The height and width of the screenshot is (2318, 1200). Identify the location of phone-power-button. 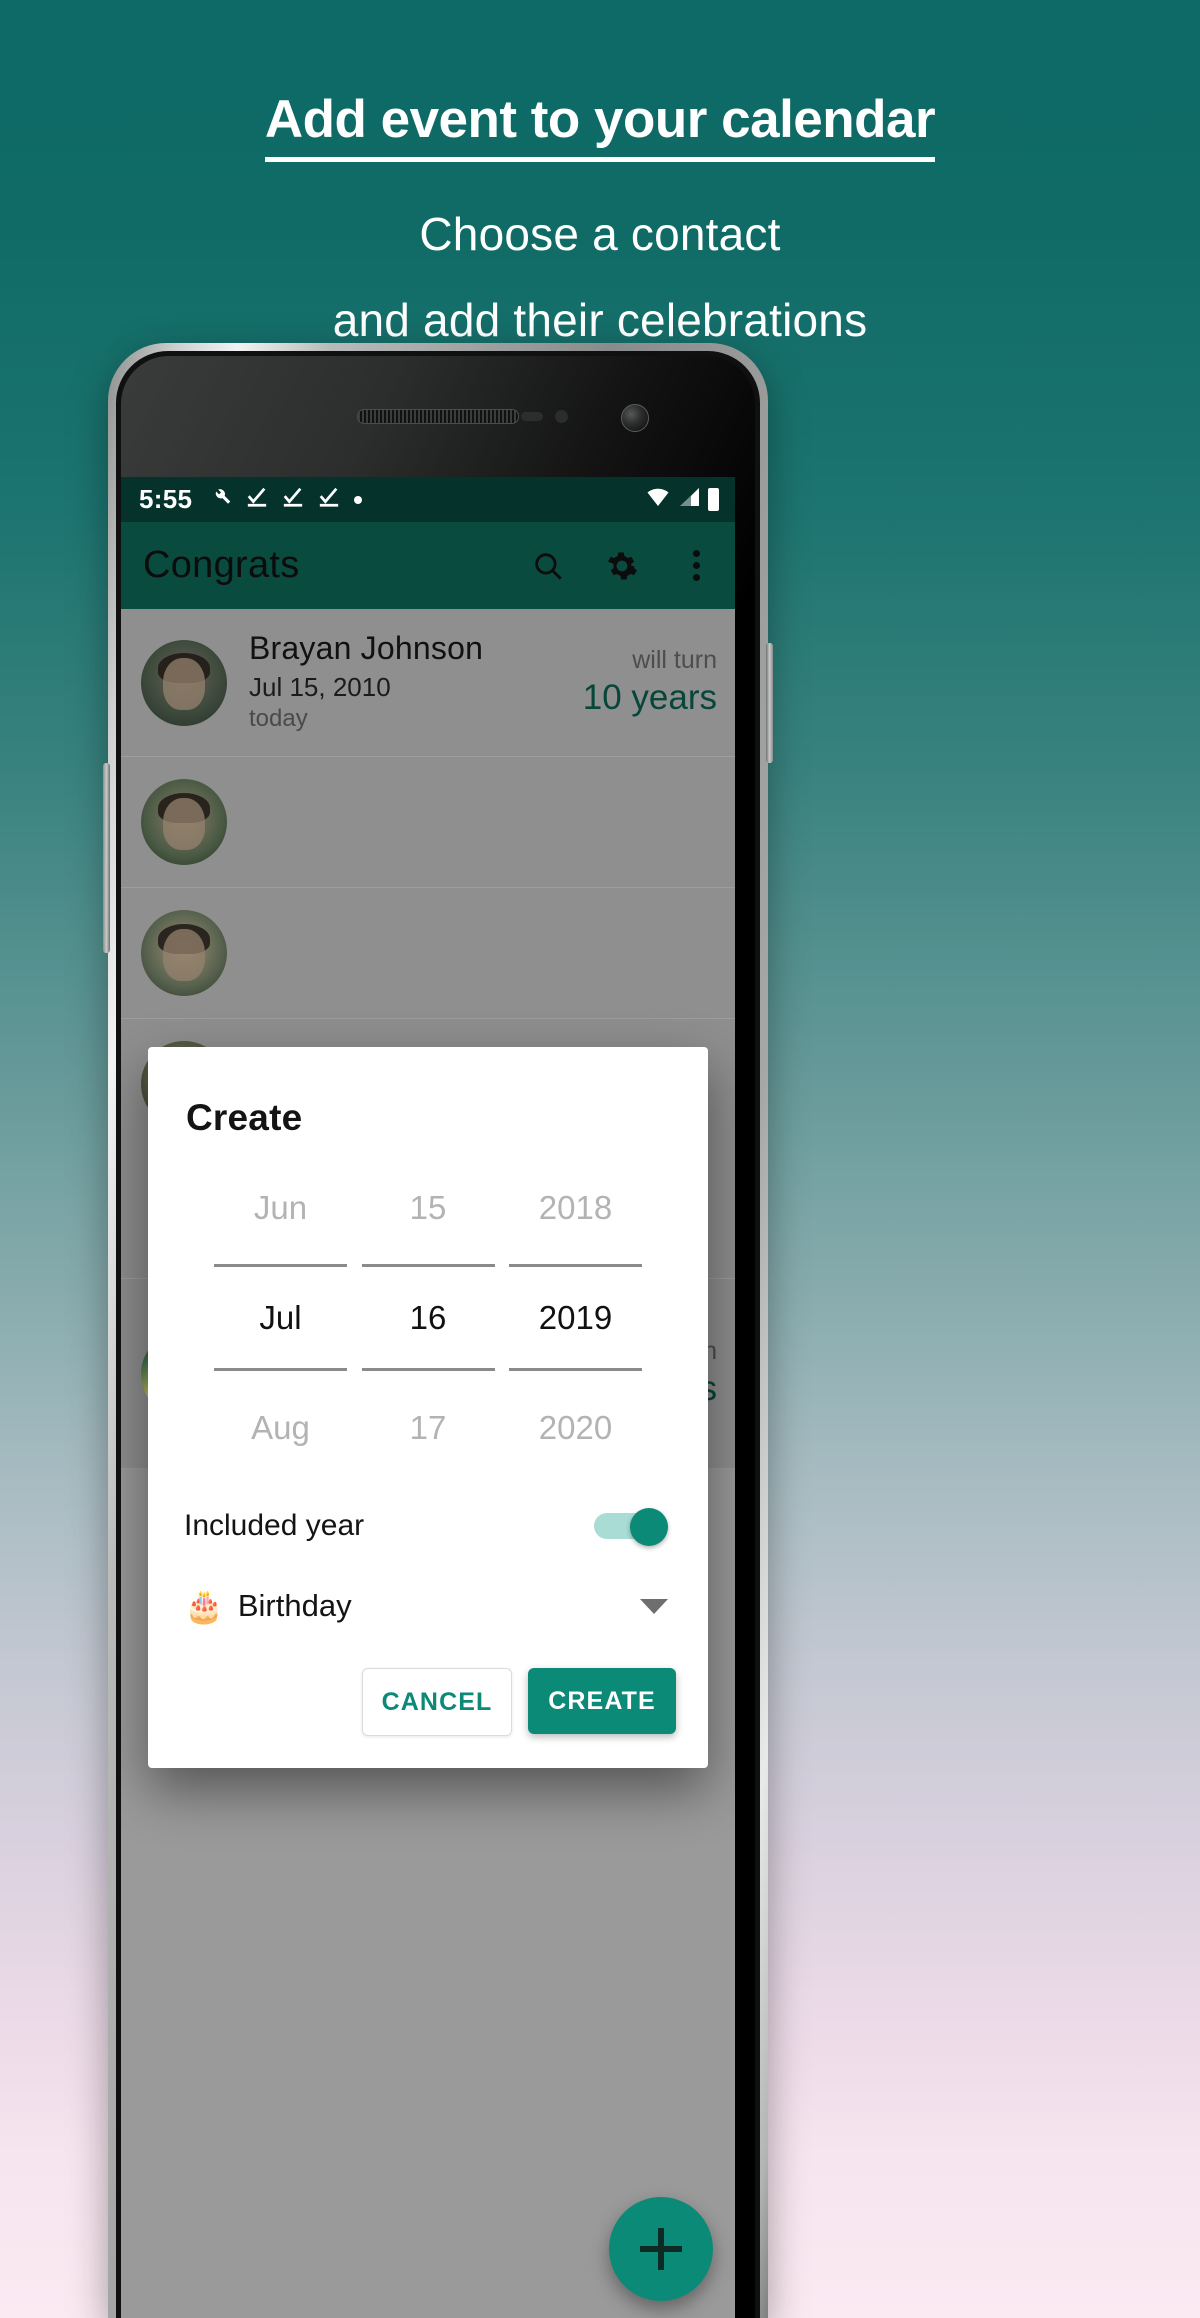
(769, 703).